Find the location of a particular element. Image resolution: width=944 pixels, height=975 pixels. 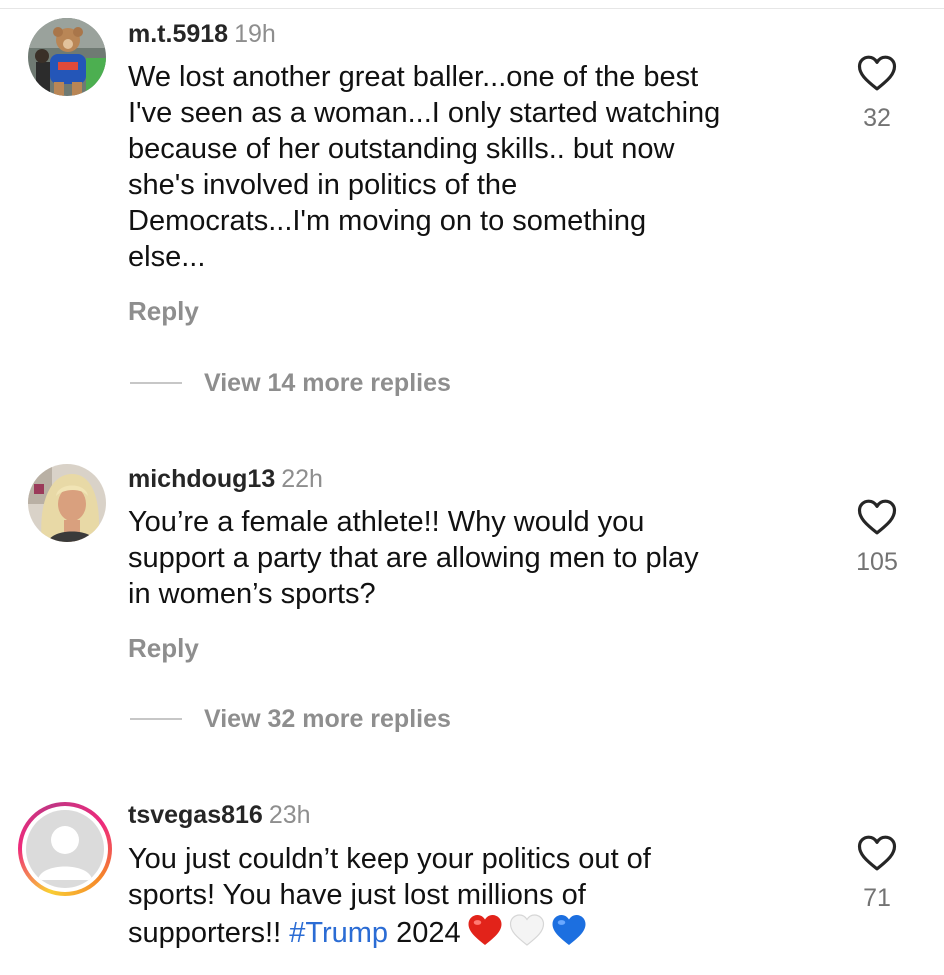

comment-timestamp: 23h is located at coordinates (289, 815).